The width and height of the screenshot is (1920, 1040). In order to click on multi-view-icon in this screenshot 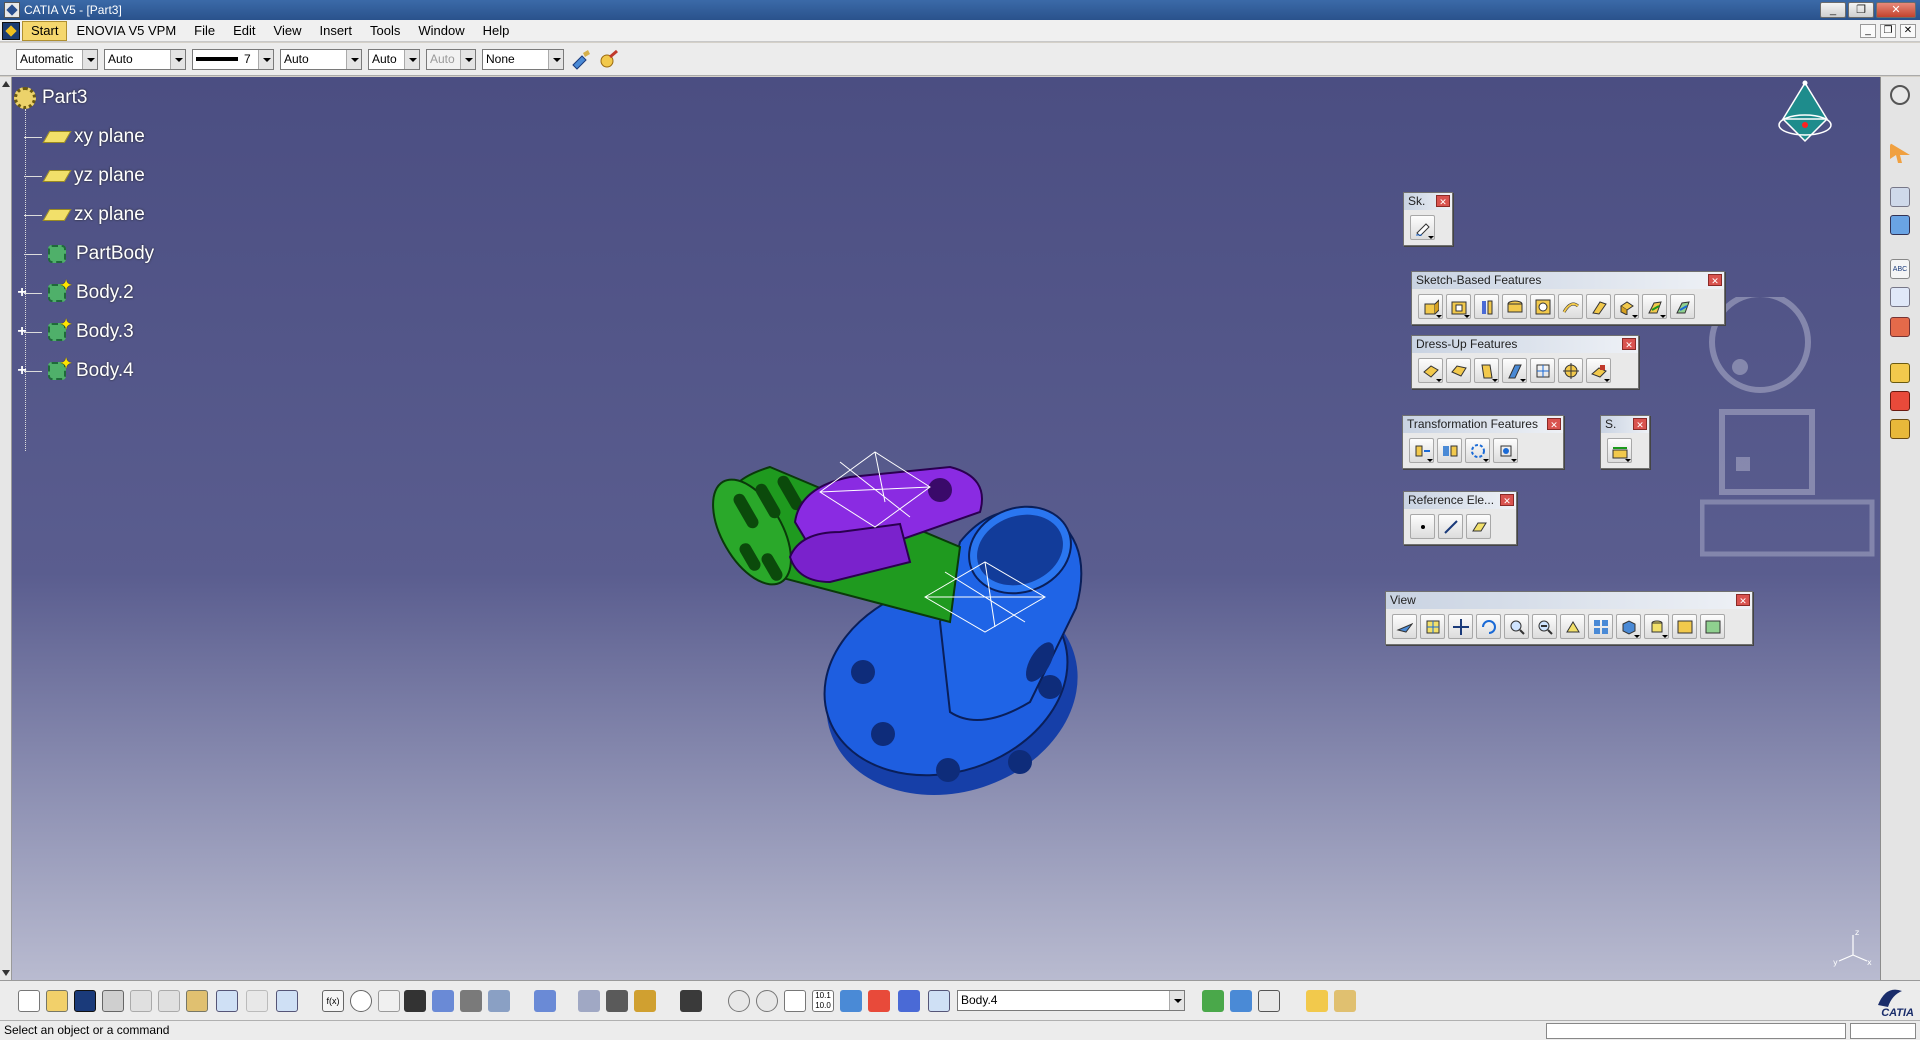, I will do `click(1600, 626)`.